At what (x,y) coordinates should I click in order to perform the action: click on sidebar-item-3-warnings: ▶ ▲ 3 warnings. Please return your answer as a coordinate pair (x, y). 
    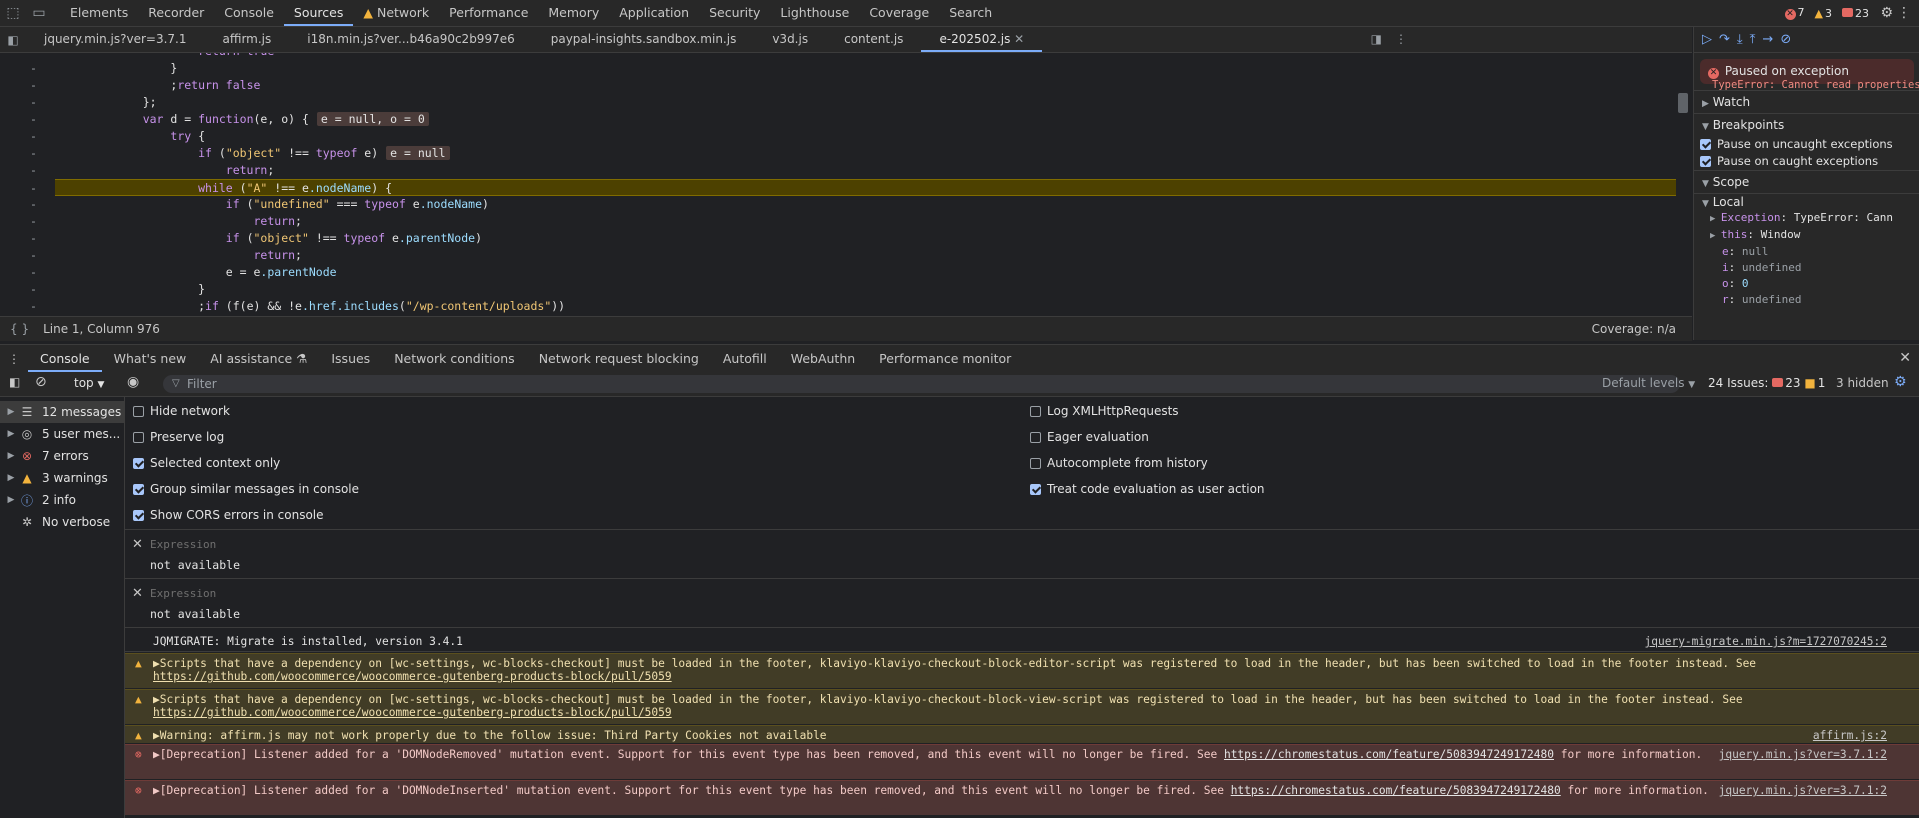
    Looking at the image, I should click on (62, 478).